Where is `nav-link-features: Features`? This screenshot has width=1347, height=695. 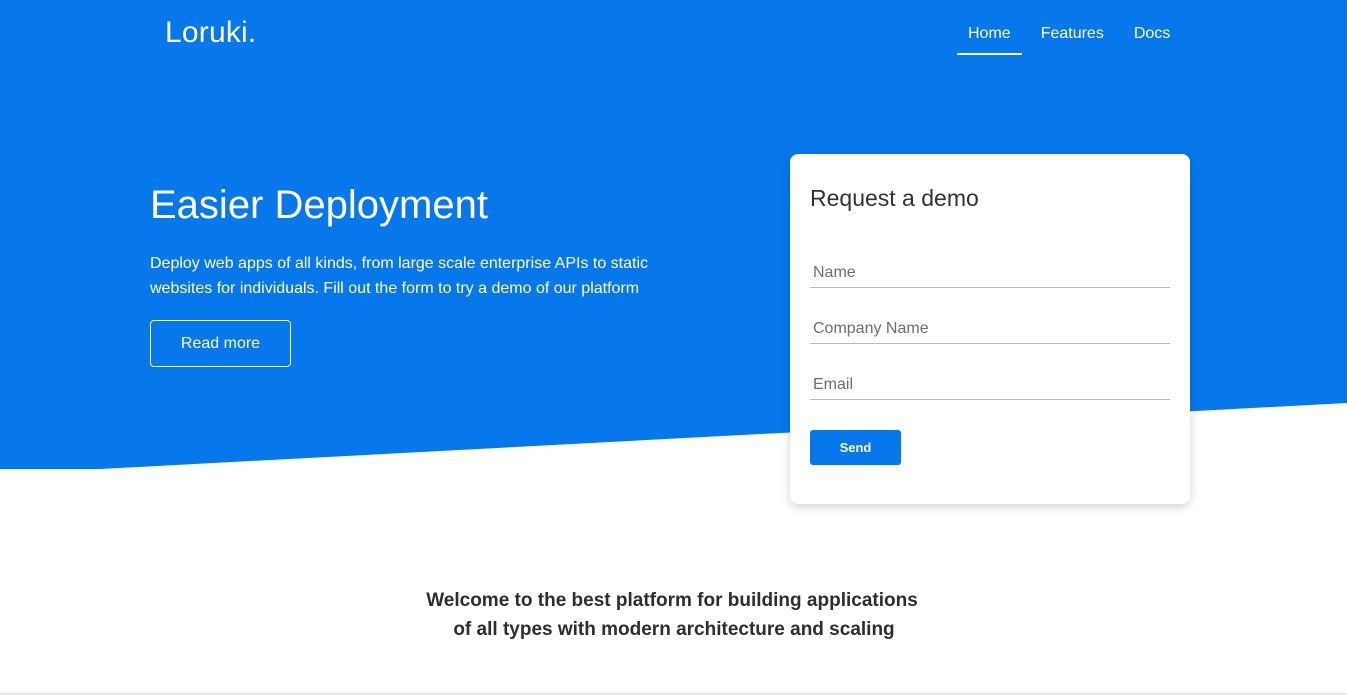
nav-link-features: Features is located at coordinates (1072, 39).